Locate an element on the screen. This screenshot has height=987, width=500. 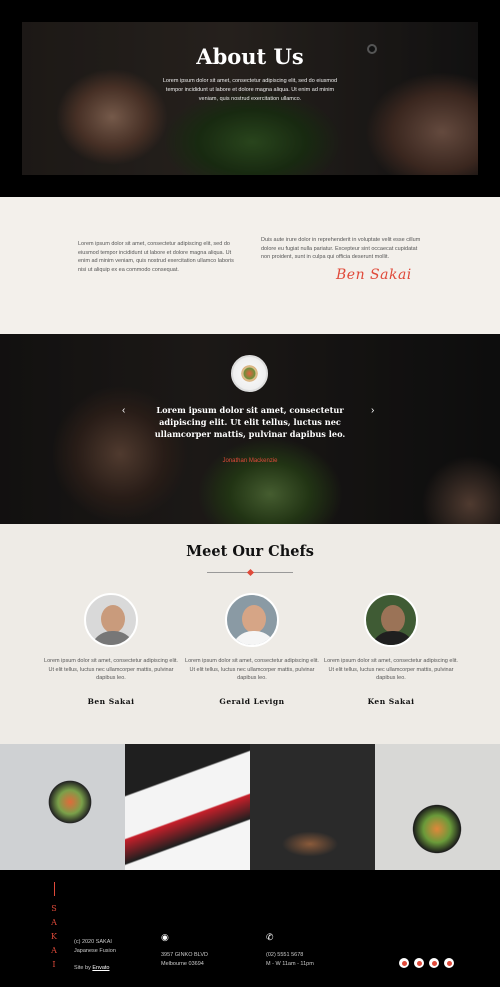
brand-letter: K is located at coordinates (54, 936).